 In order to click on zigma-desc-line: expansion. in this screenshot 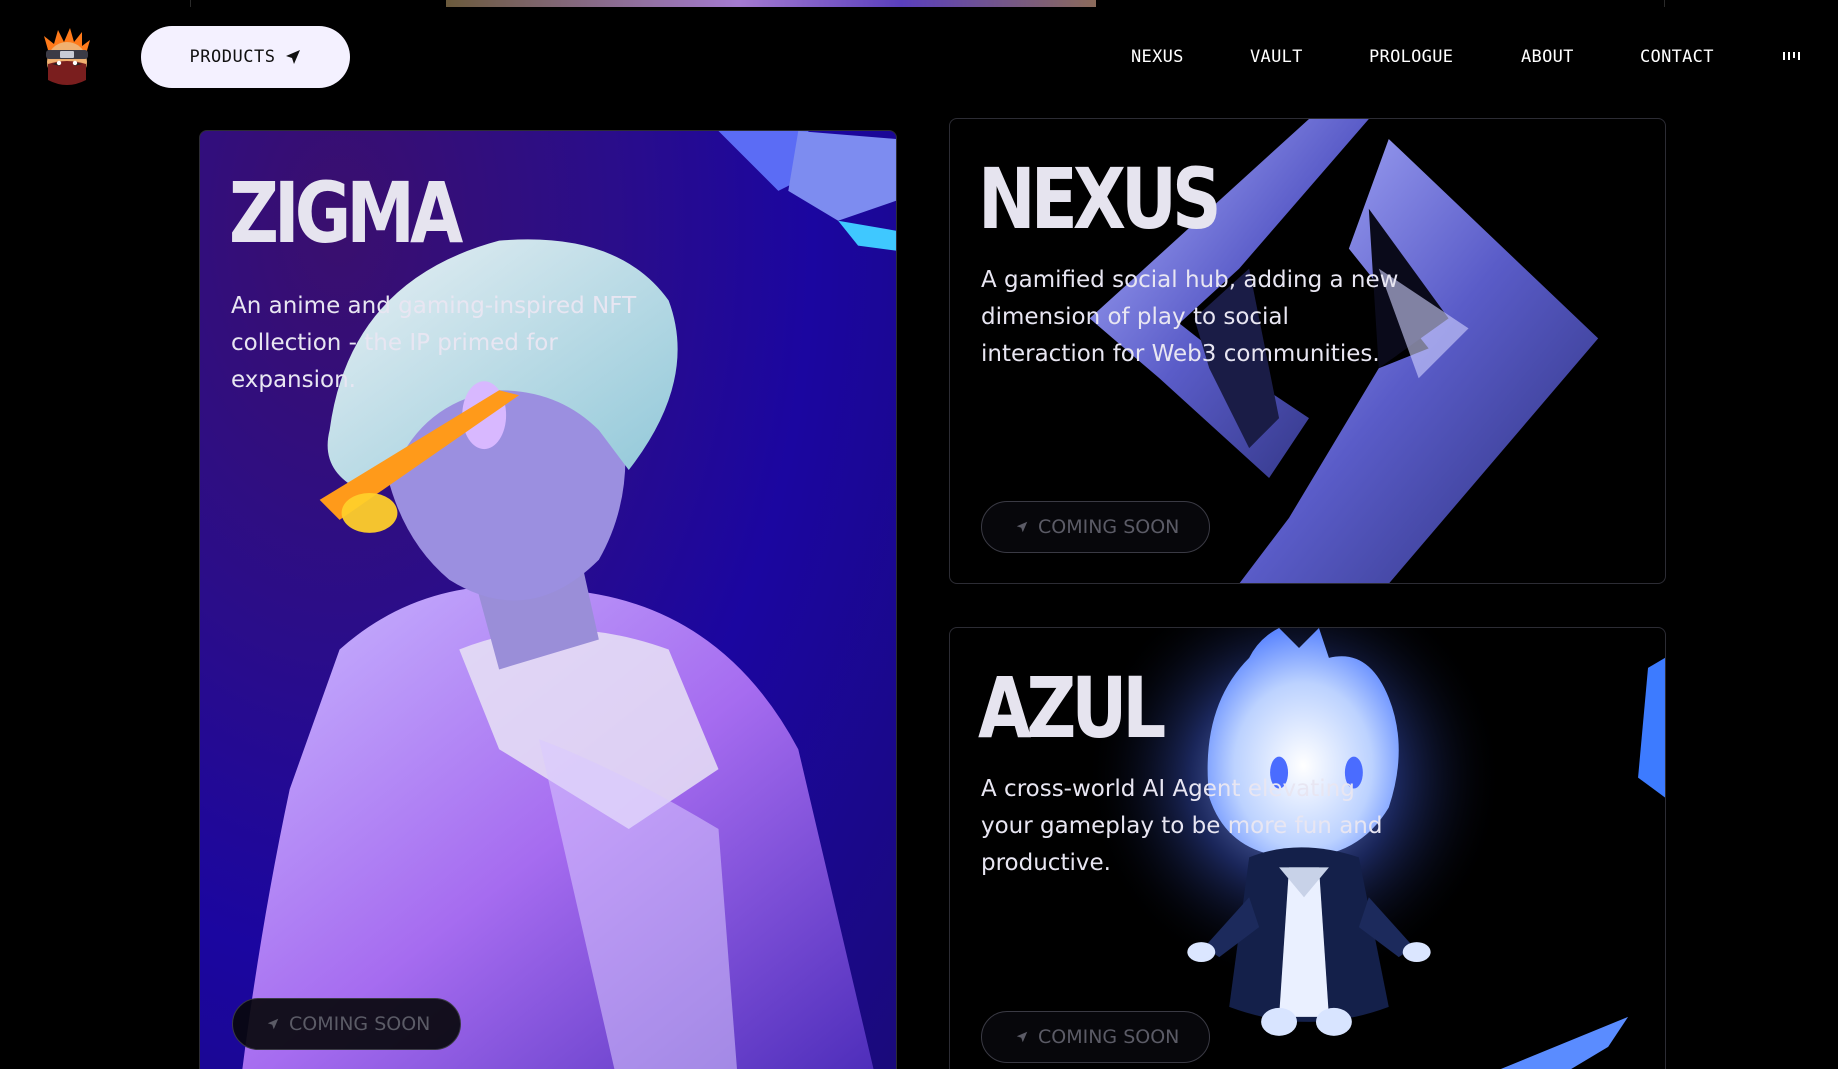, I will do `click(293, 380)`.